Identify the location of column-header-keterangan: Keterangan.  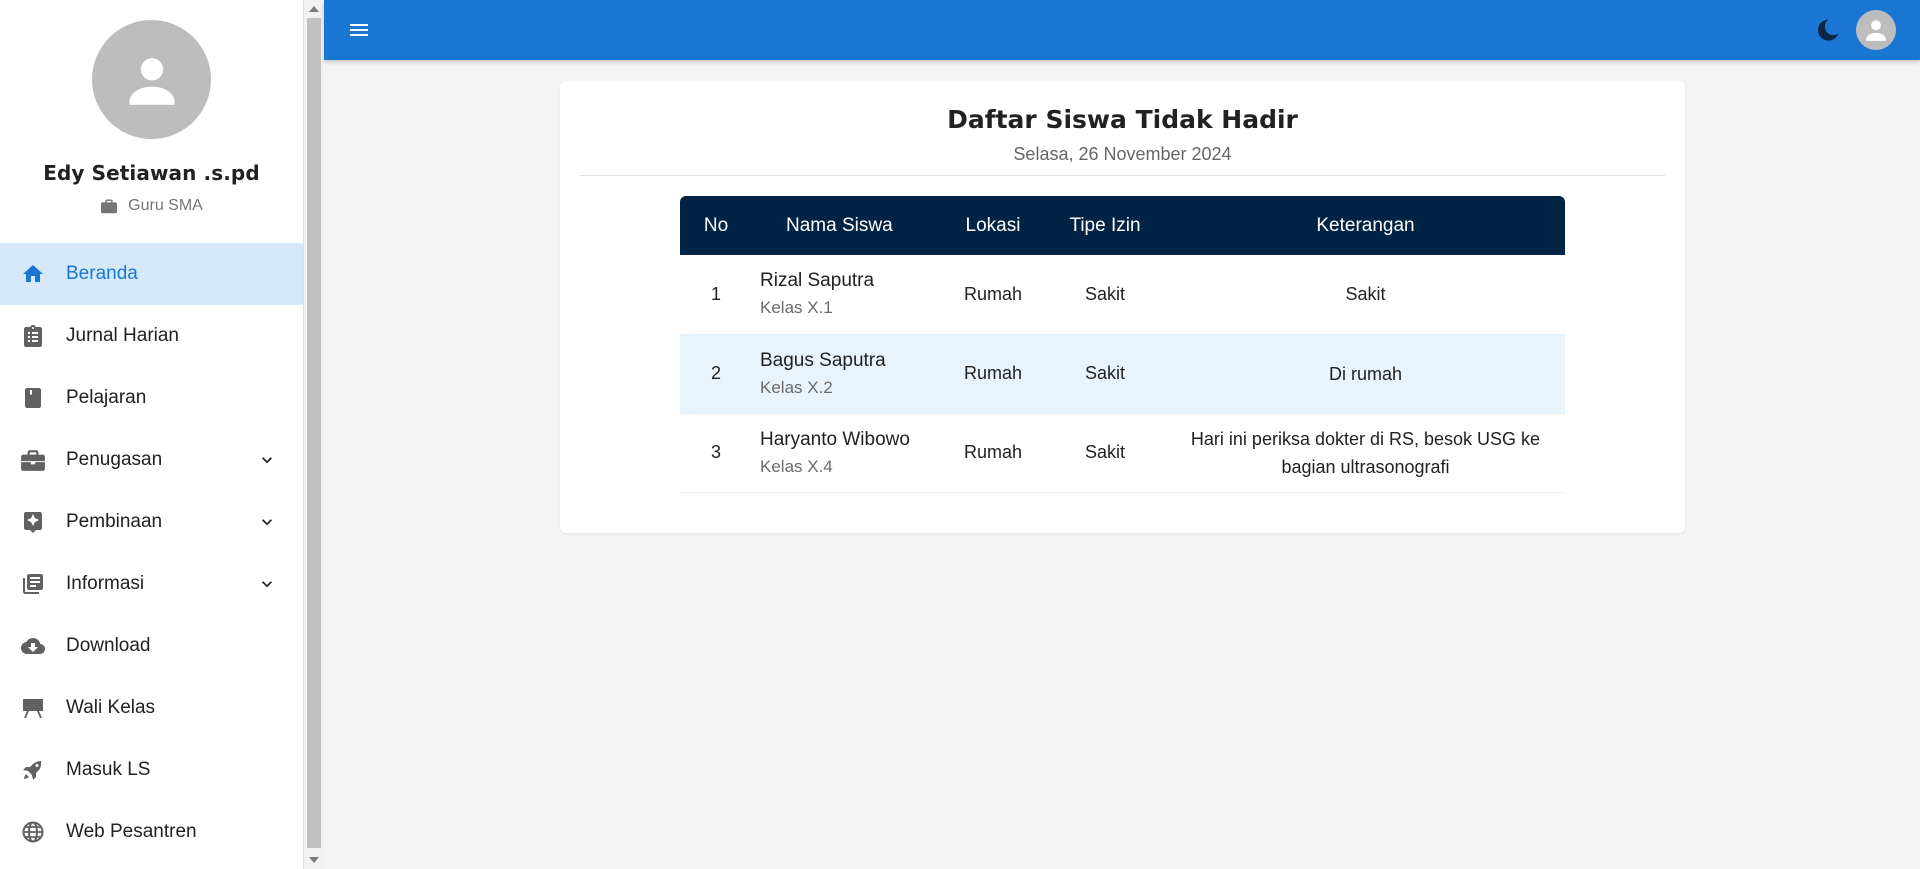
(1365, 225).